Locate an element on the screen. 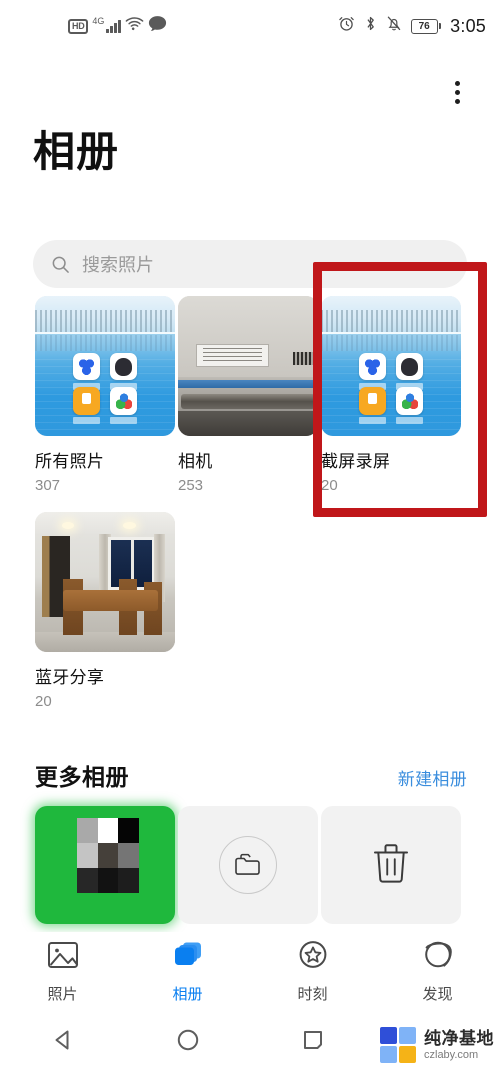  more-albums-grid is located at coordinates (249, 865).